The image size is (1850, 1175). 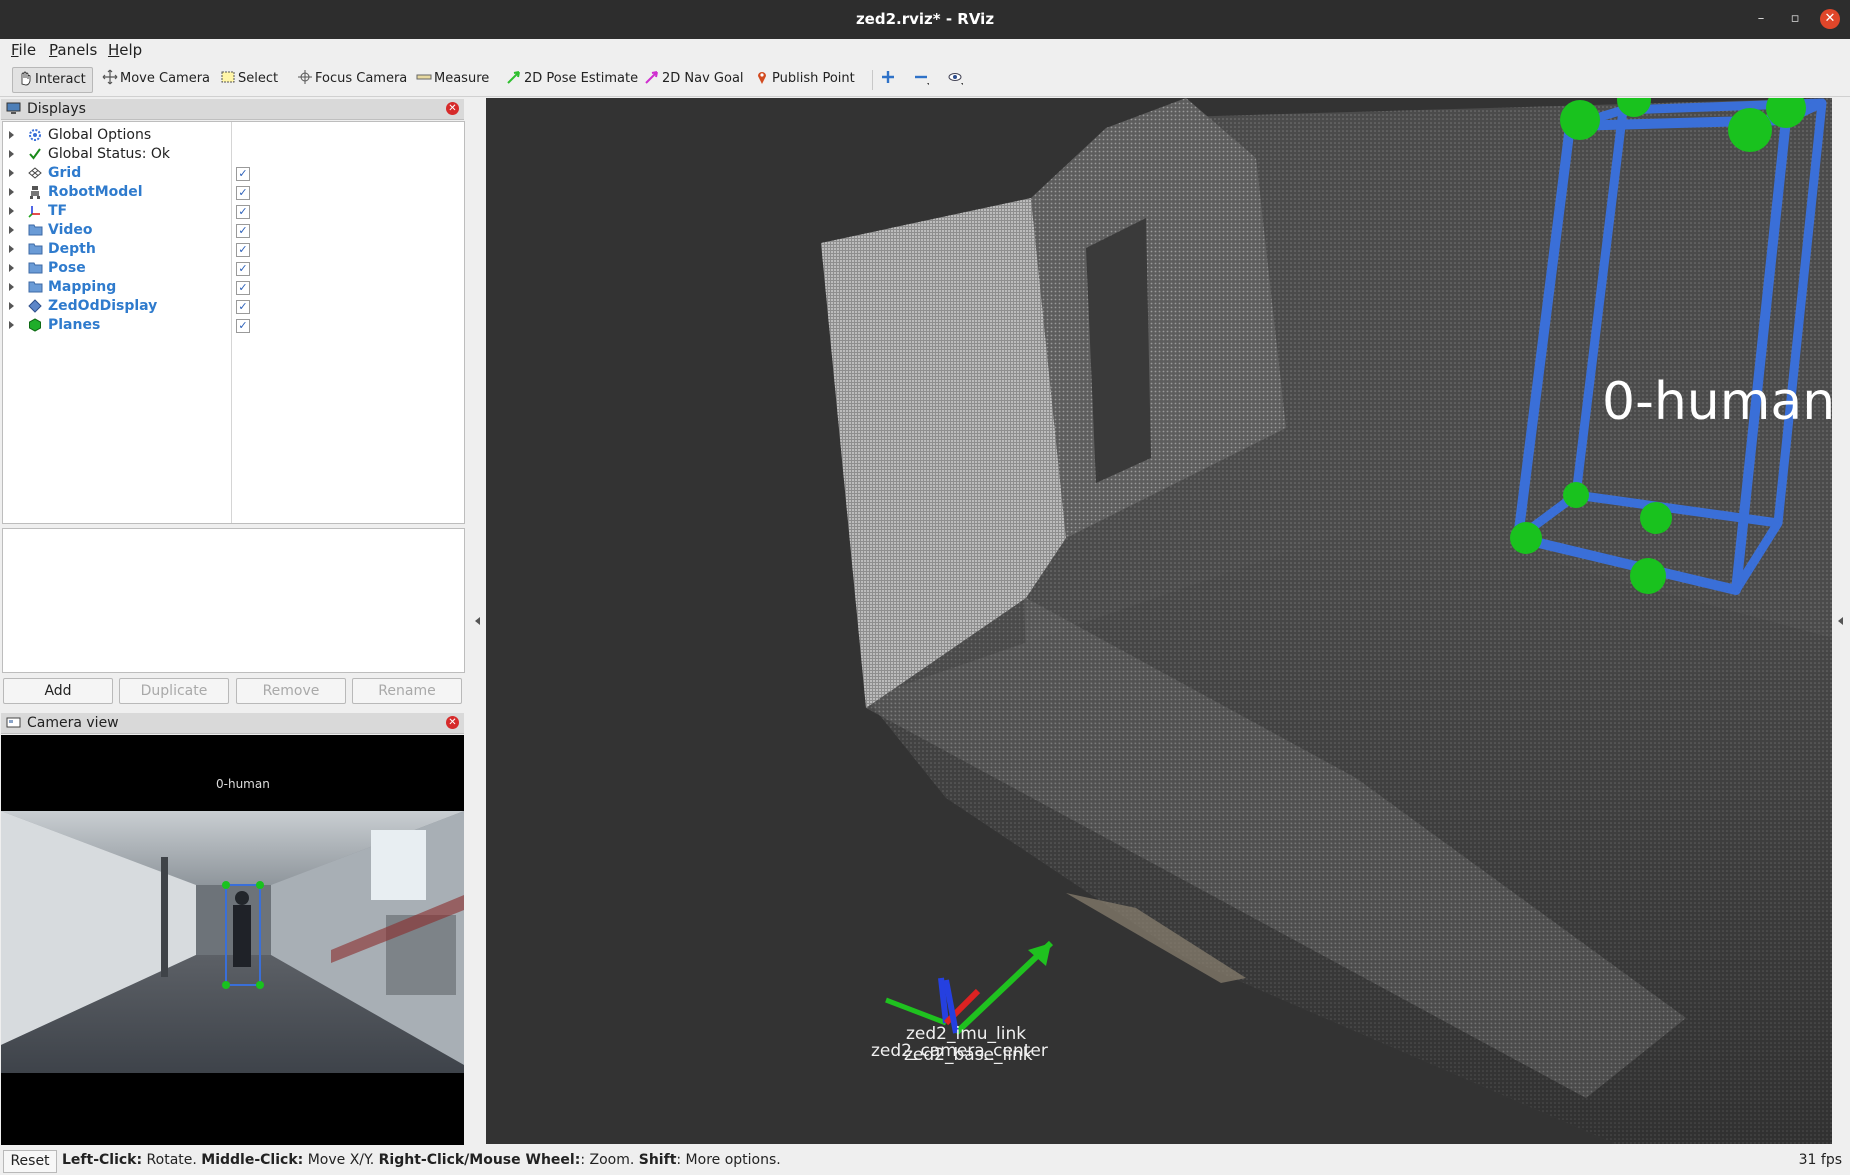 I want to click on displays-panel-title: Displays, so click(x=56, y=109).